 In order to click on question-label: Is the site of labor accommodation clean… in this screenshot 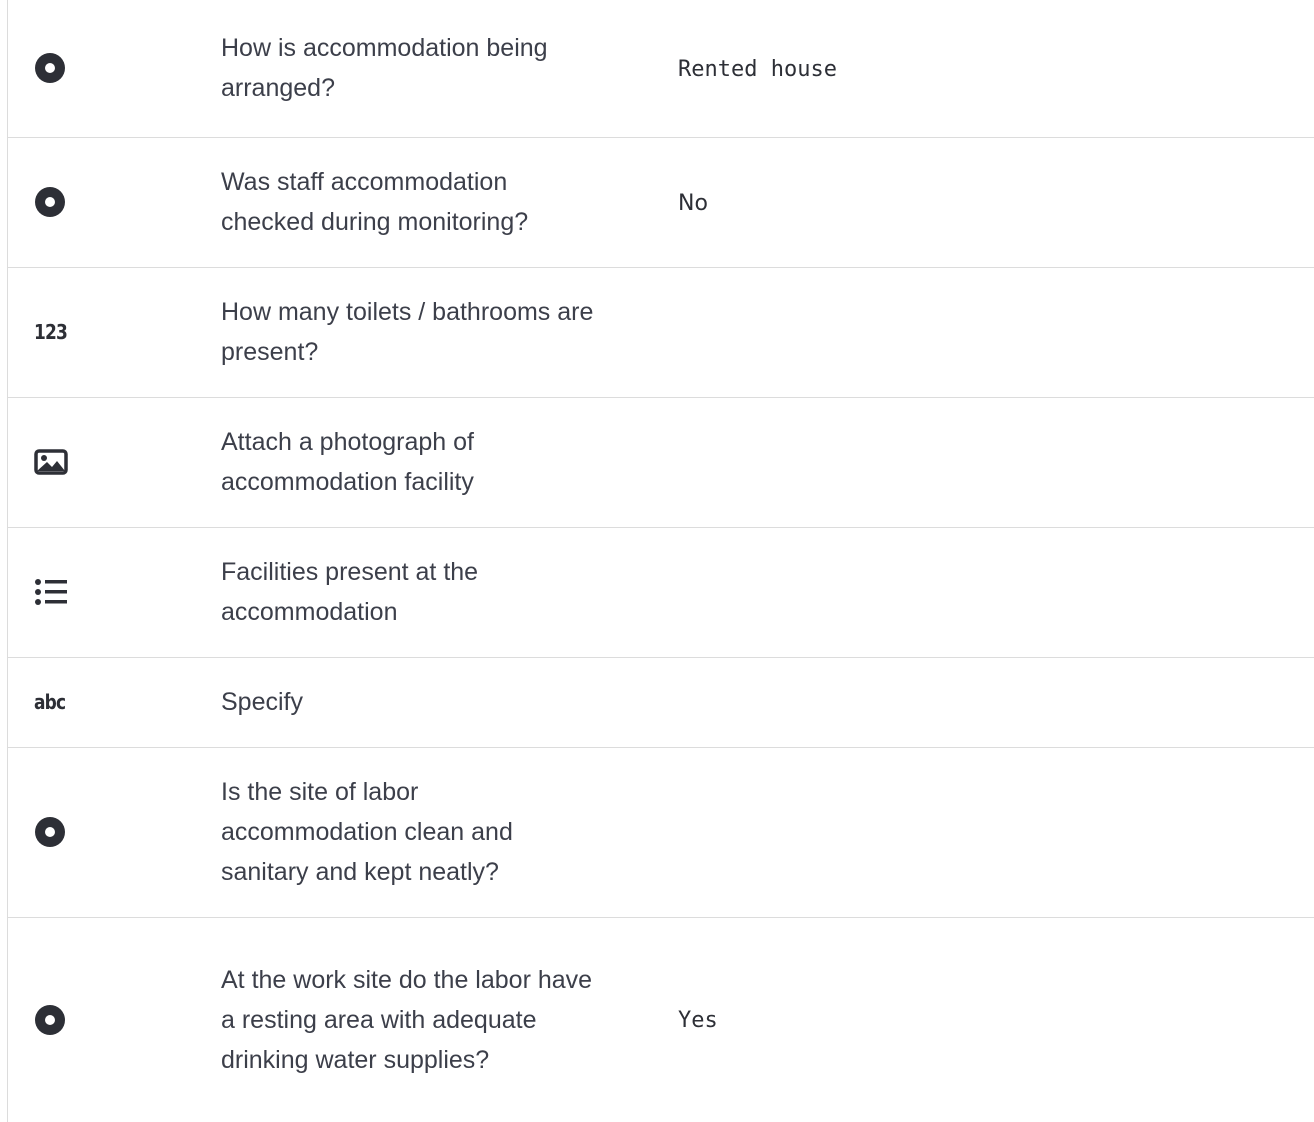, I will do `click(367, 832)`.